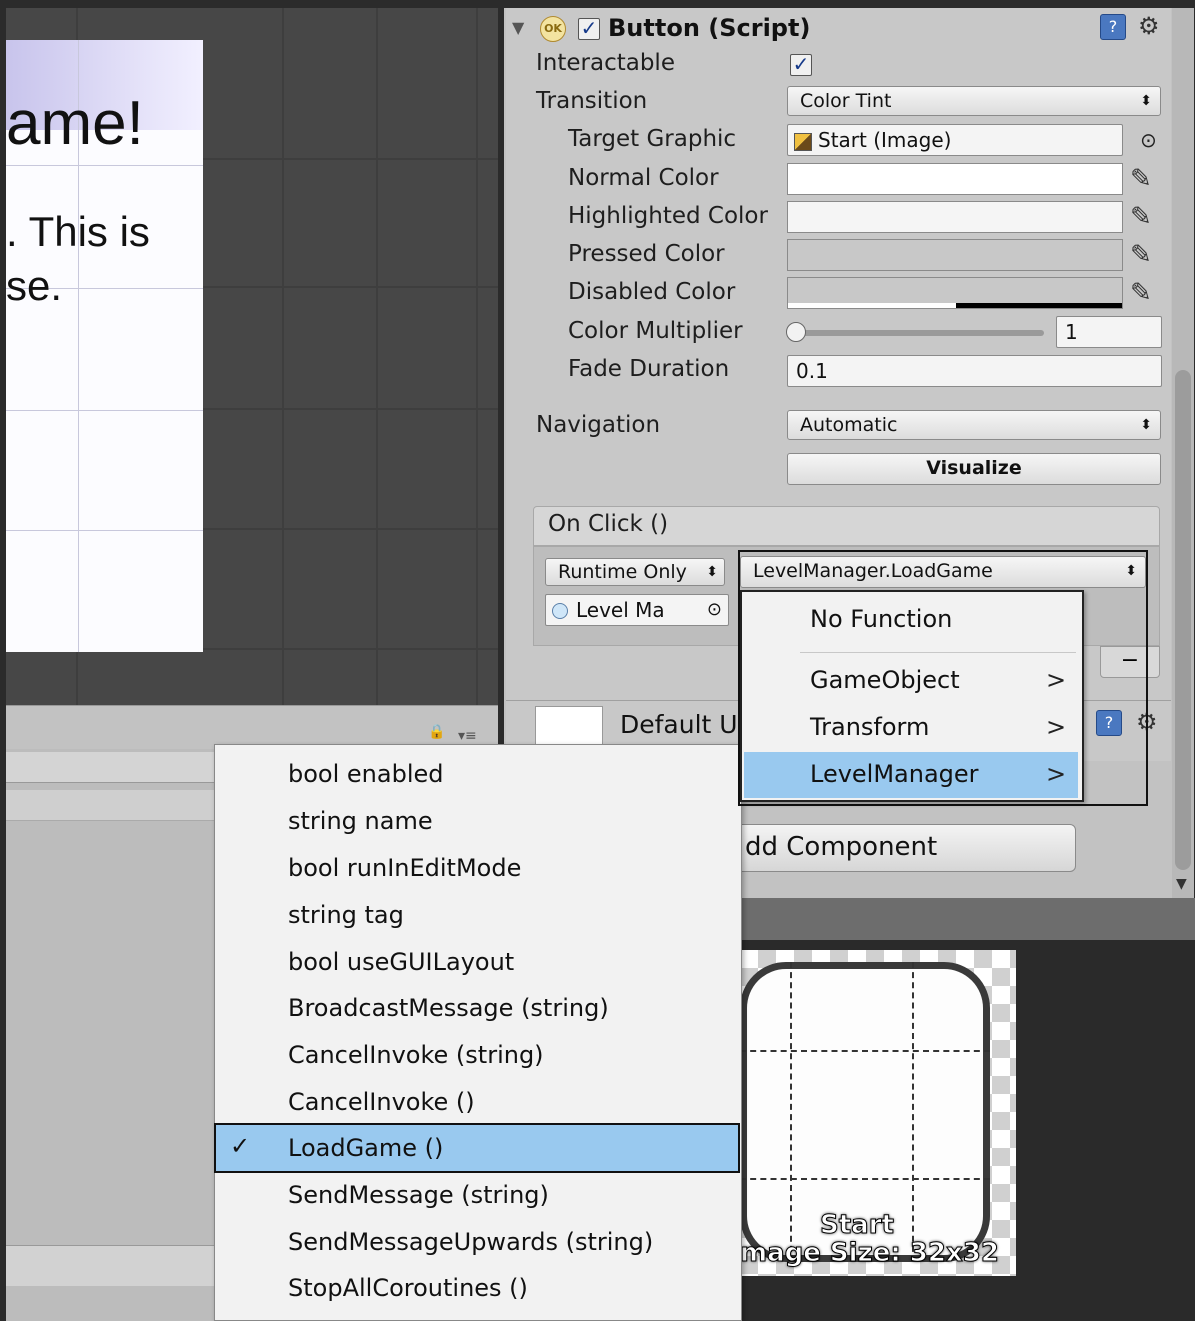 The height and width of the screenshot is (1321, 1195). What do you see at coordinates (1149, 26) in the screenshot?
I see `gear-icon: ⚙` at bounding box center [1149, 26].